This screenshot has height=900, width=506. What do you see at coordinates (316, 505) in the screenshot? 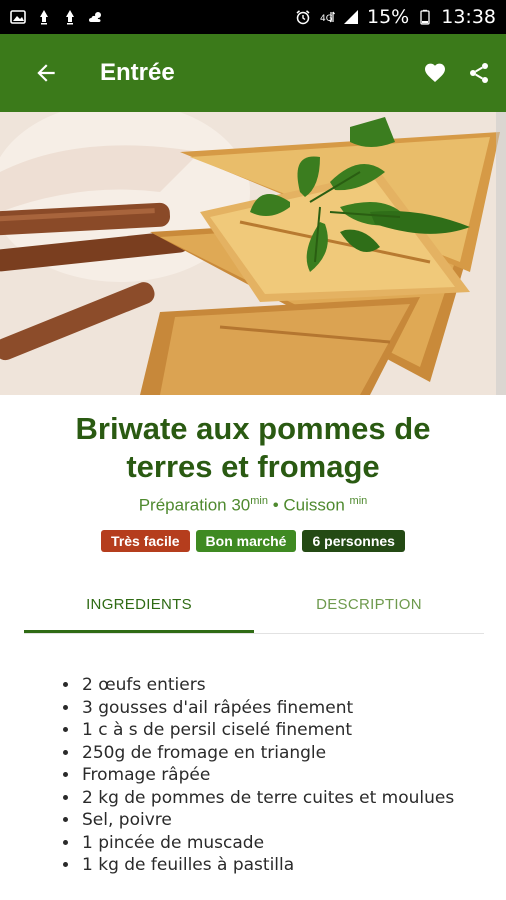
I see `cook-time: Cuisson` at bounding box center [316, 505].